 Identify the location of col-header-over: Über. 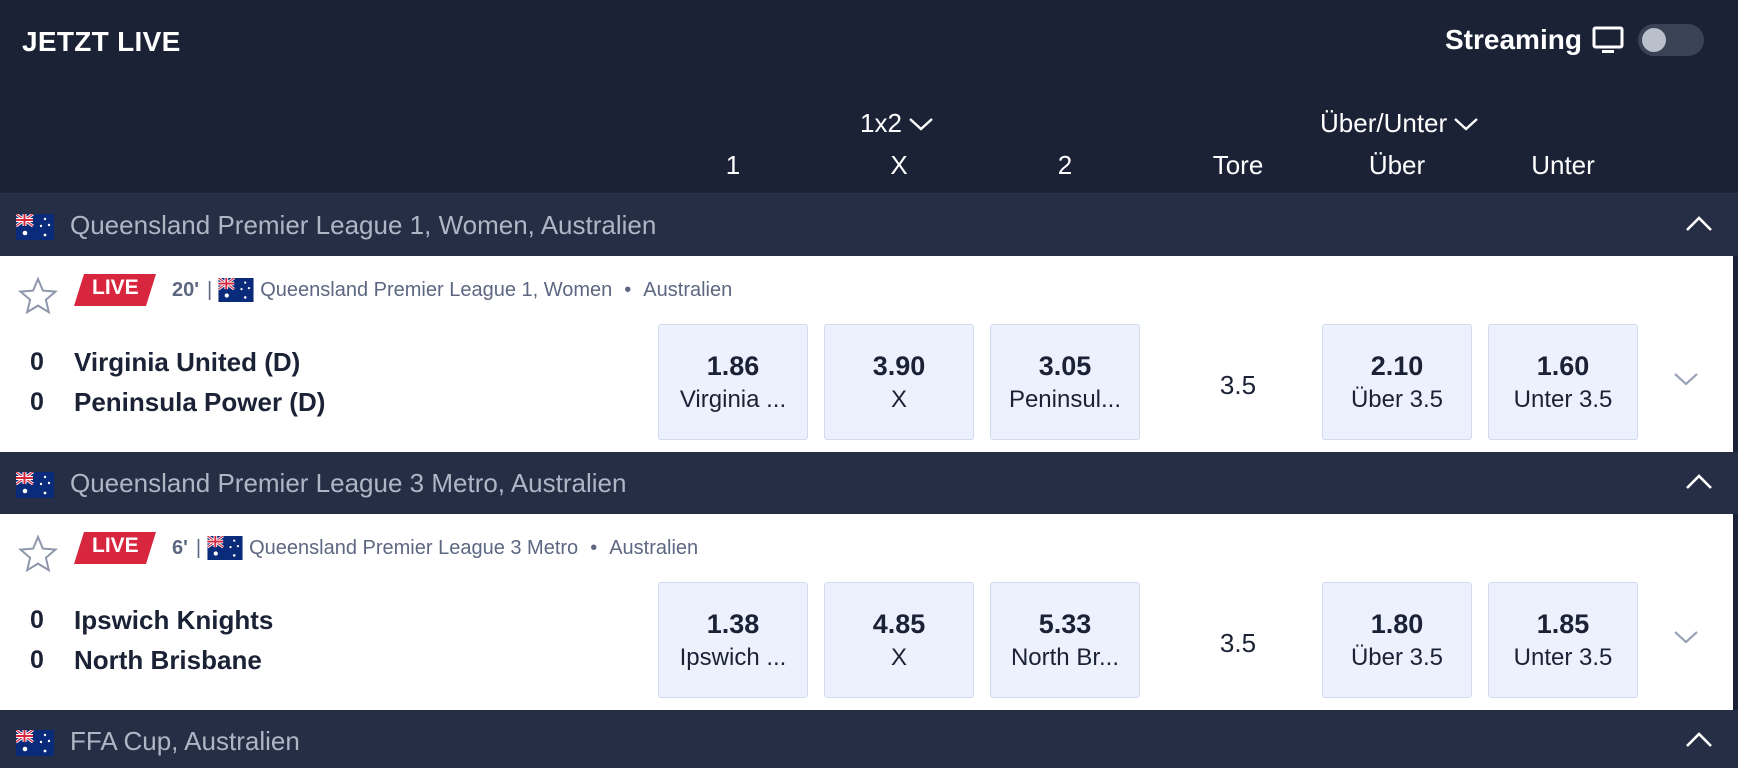
(1397, 165).